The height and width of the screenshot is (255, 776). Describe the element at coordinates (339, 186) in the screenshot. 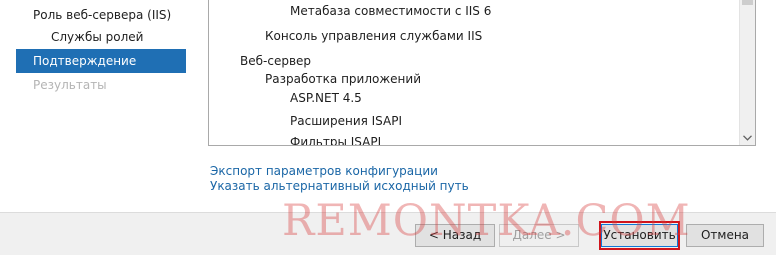

I see `alt-source-path-link: Указать альтернативный исходный путь` at that location.